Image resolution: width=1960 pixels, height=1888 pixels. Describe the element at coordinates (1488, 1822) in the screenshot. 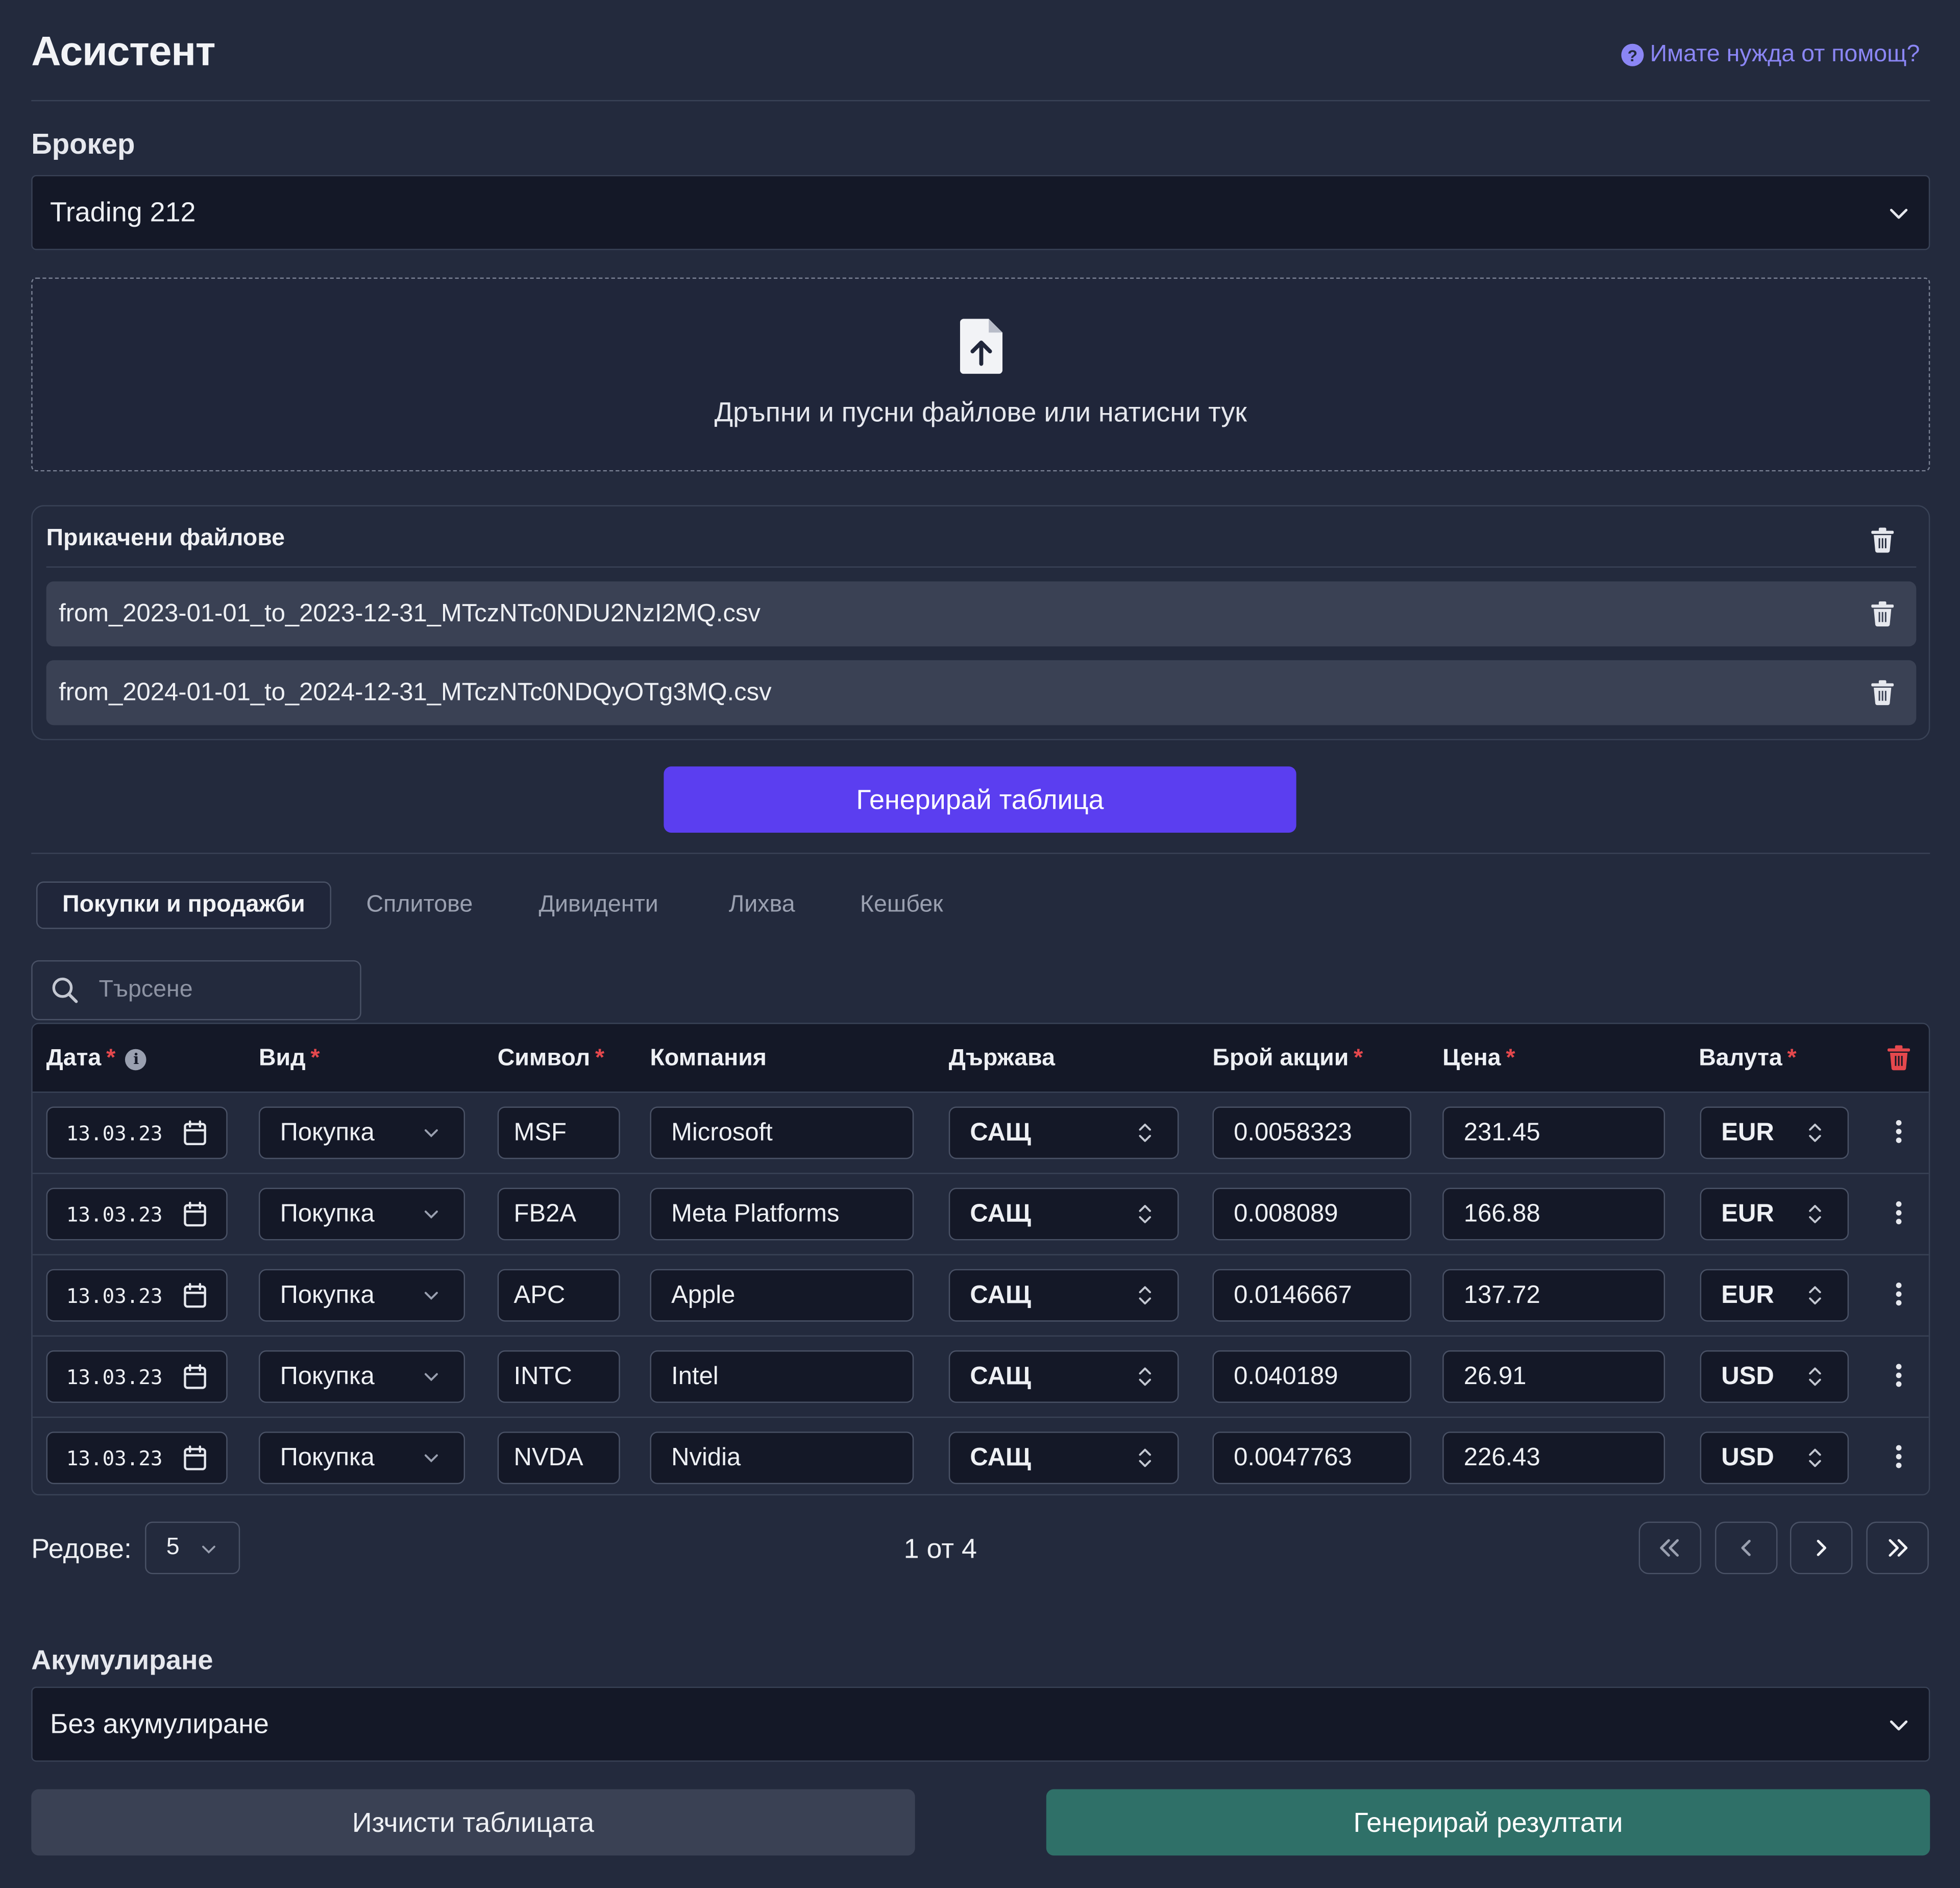

I see `generate-results-button: Генерирай резултати` at that location.